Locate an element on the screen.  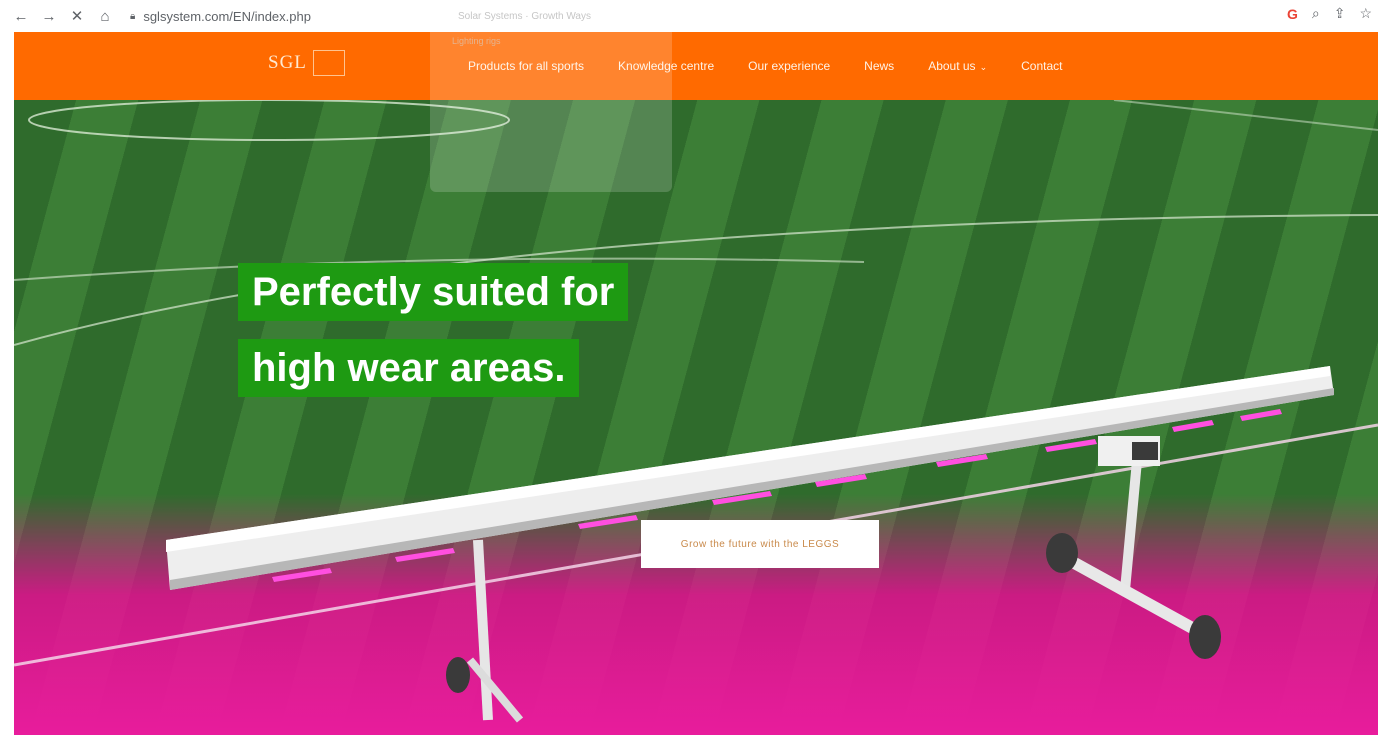
hero-headline-line-2: high wear areas. is located at coordinates (409, 368).